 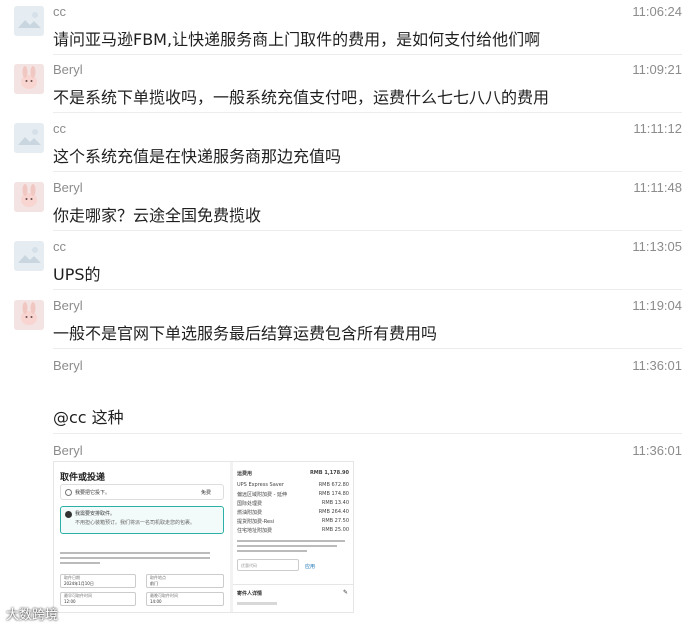 I want to click on summary-row-value: RMB 264.40, so click(x=333, y=512).